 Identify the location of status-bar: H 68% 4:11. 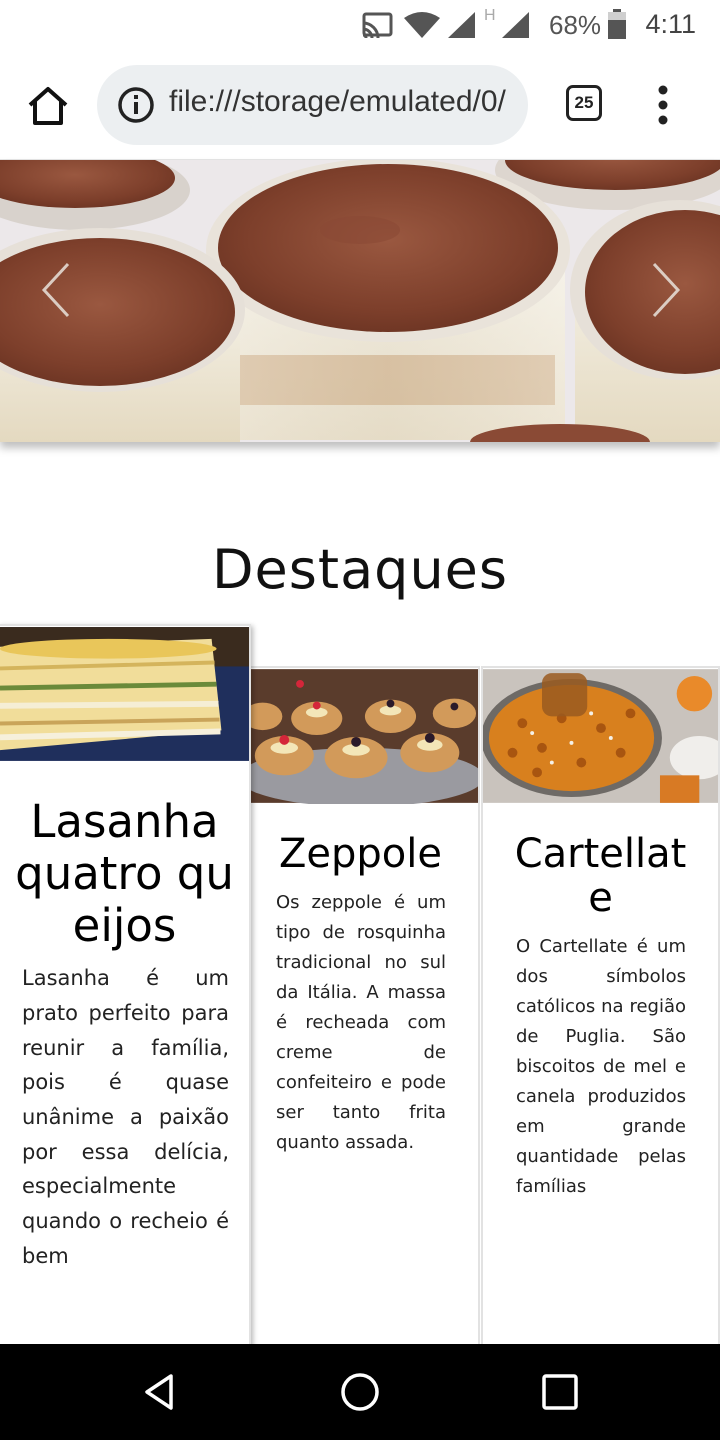
(360, 26).